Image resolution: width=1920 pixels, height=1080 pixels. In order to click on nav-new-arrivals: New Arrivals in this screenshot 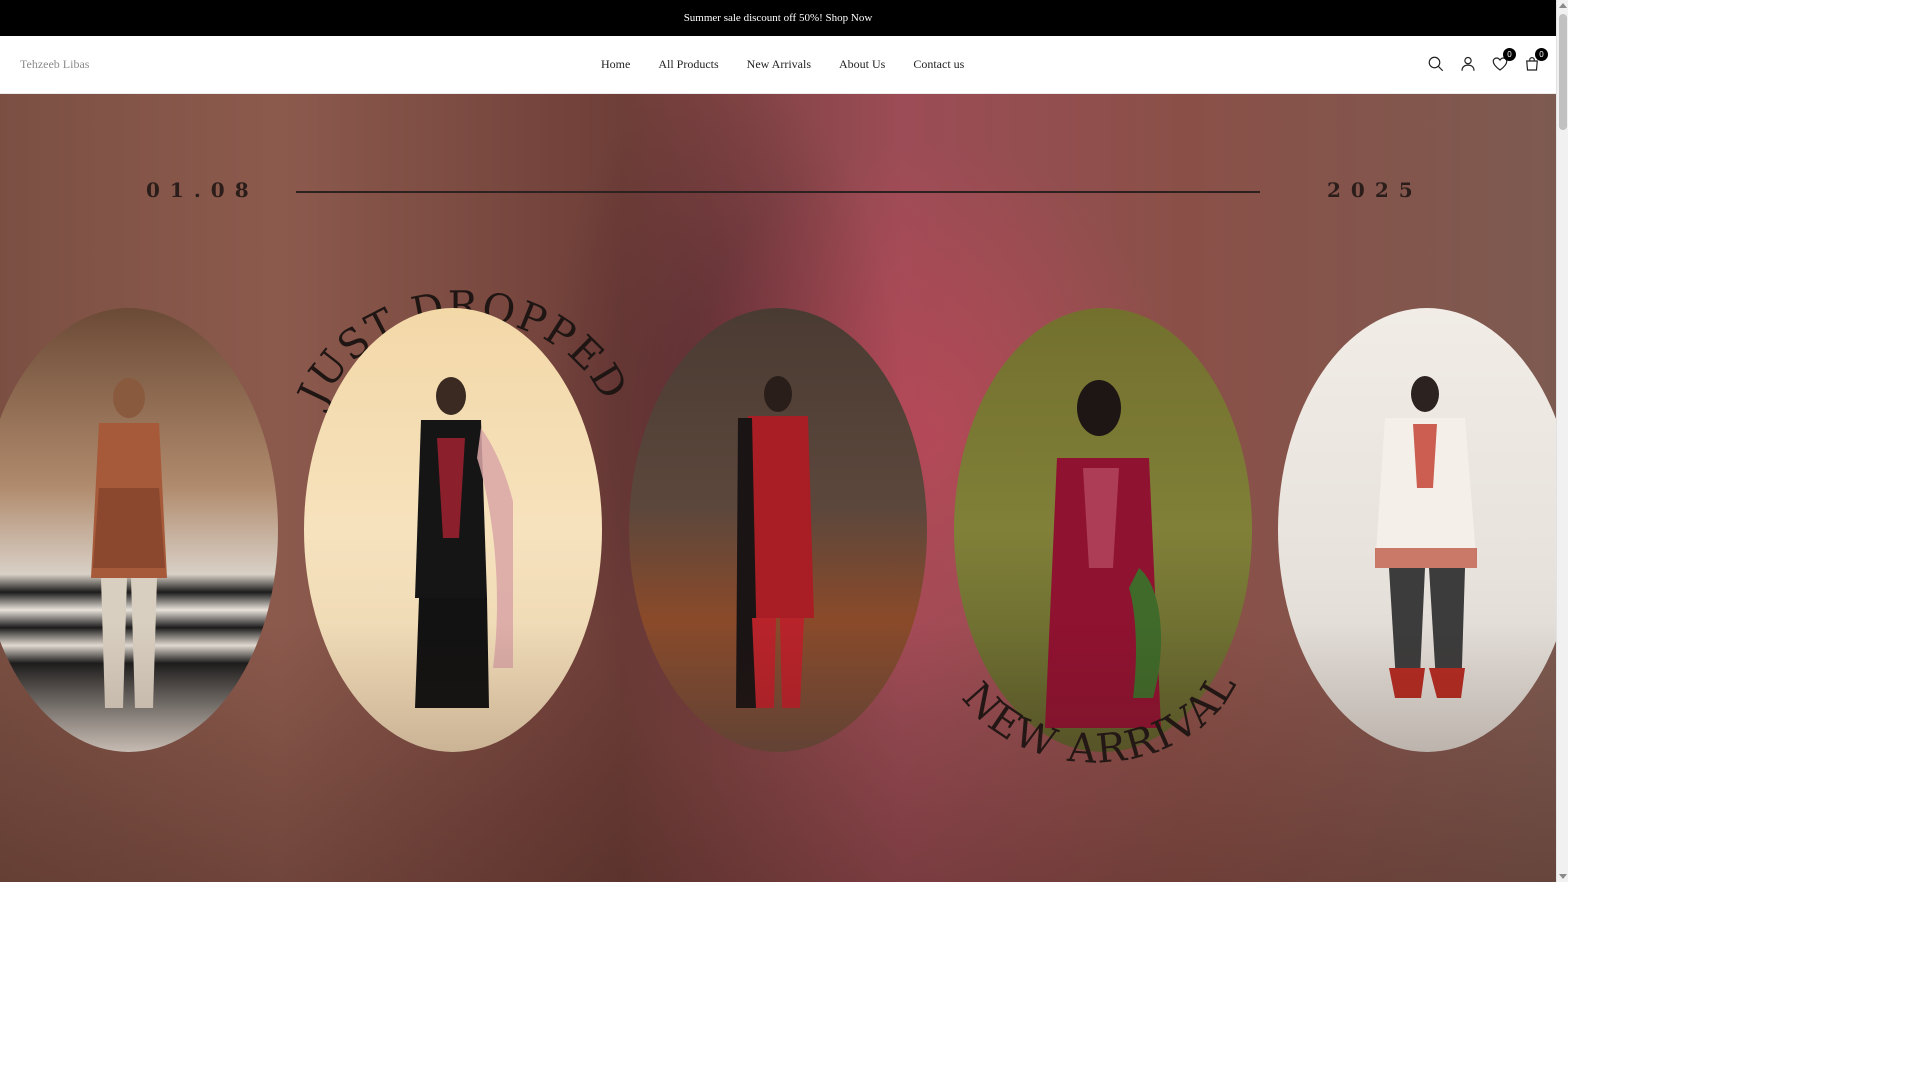, I will do `click(779, 64)`.